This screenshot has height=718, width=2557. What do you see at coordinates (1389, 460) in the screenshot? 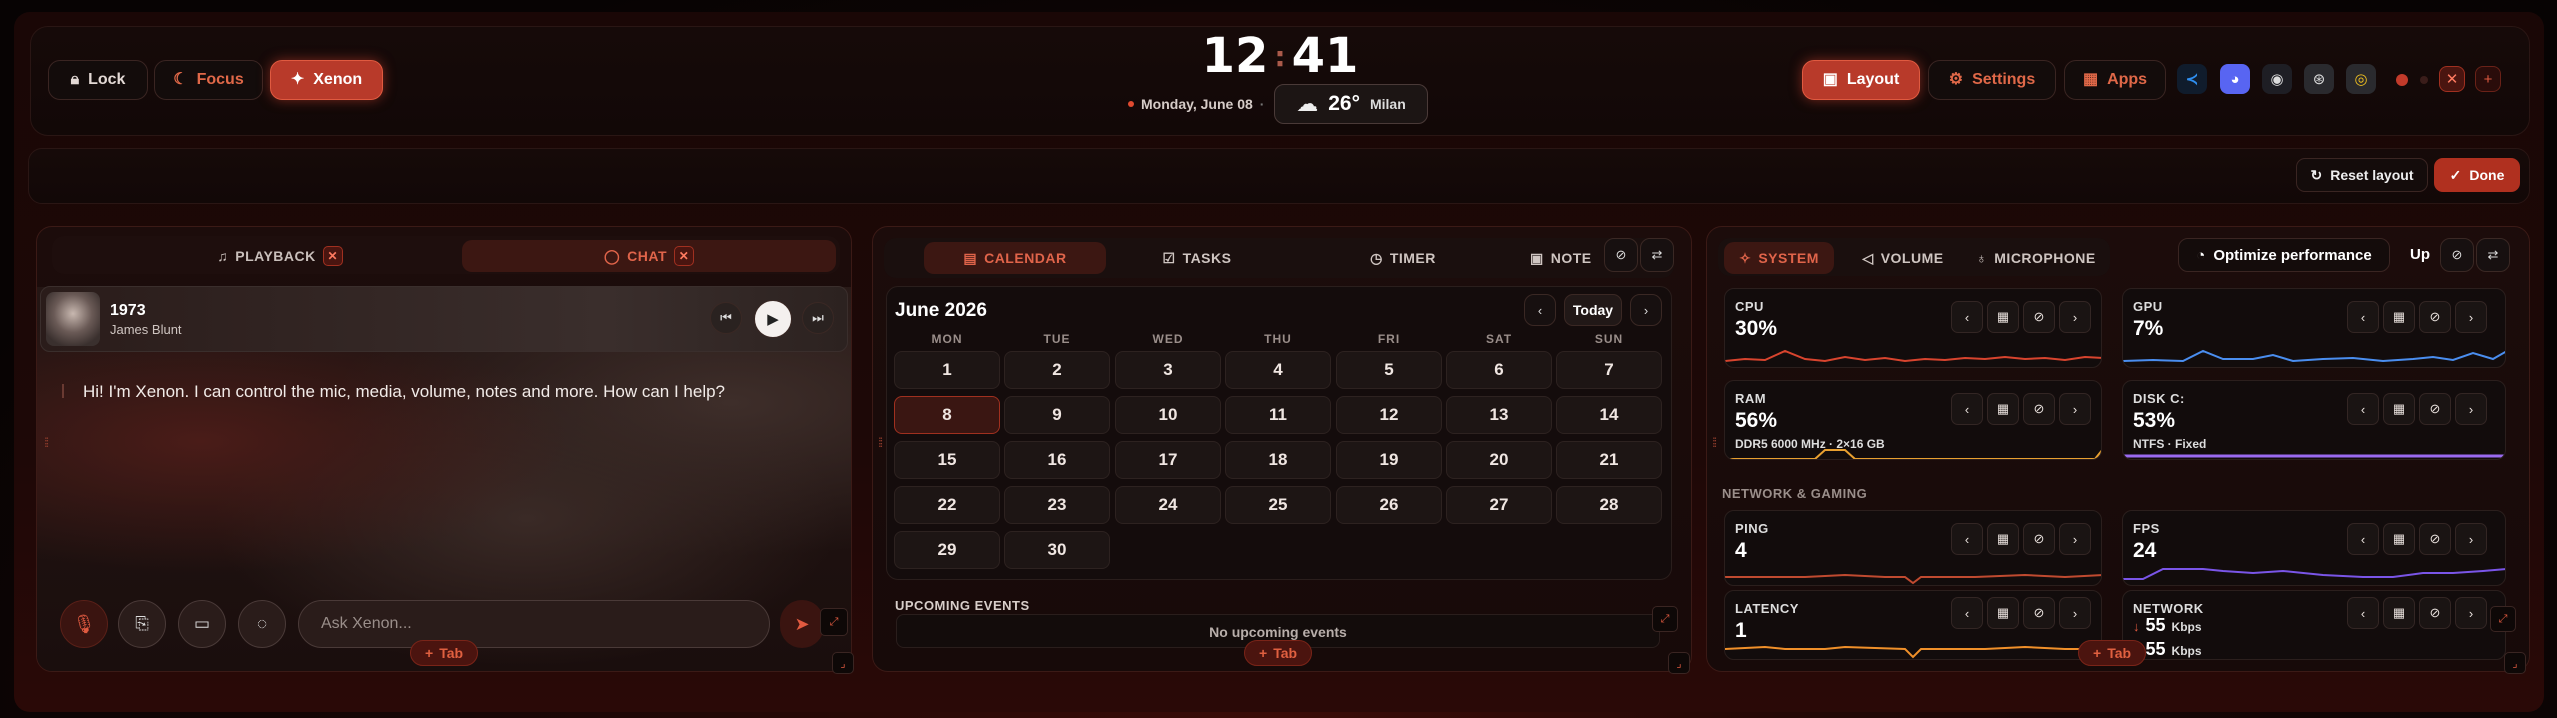
I see `calendar-day: 19` at bounding box center [1389, 460].